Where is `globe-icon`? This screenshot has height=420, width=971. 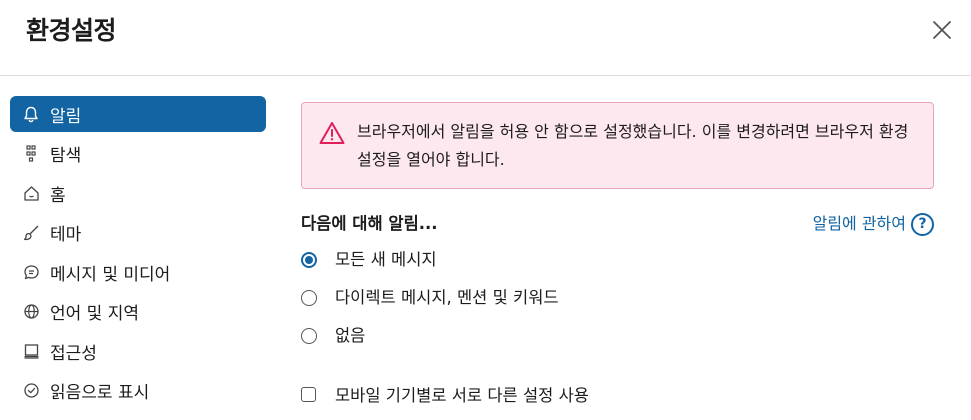 globe-icon is located at coordinates (31, 312).